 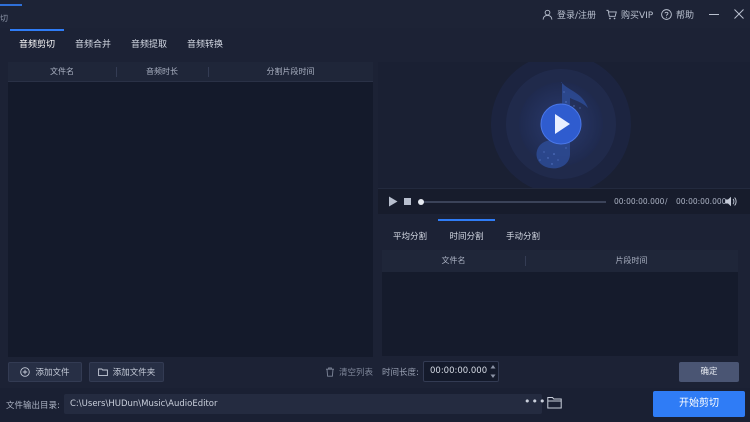 What do you see at coordinates (25, 372) in the screenshot?
I see `plus-circle-icon` at bounding box center [25, 372].